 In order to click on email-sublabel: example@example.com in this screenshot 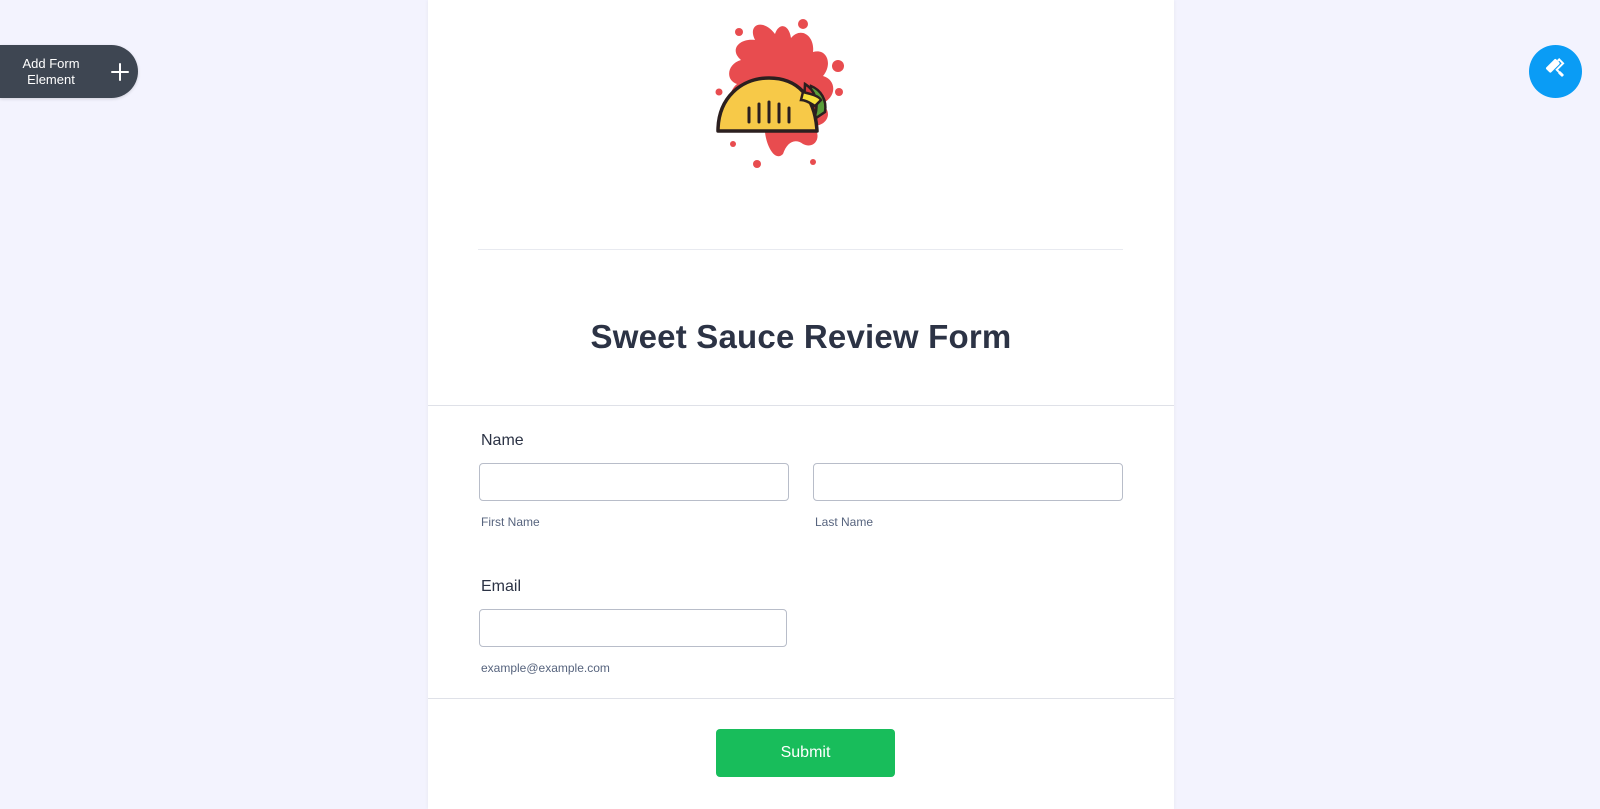, I will do `click(545, 668)`.